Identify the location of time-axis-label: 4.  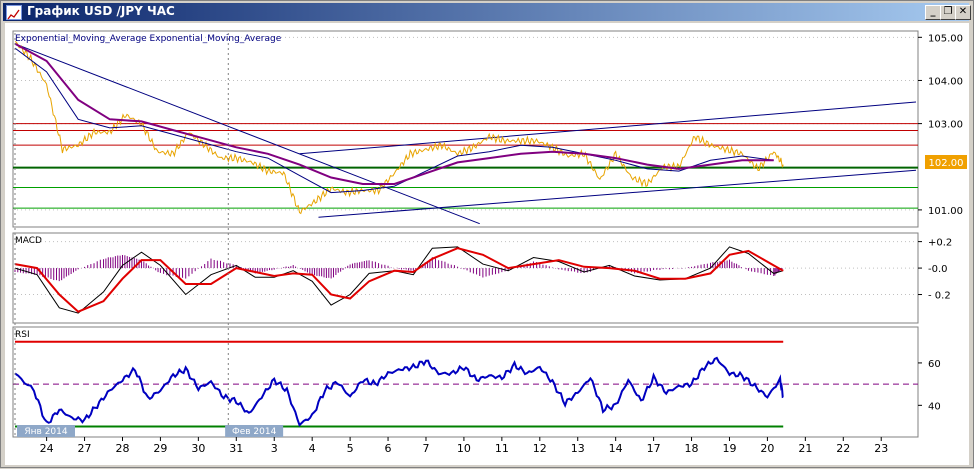
(312, 448).